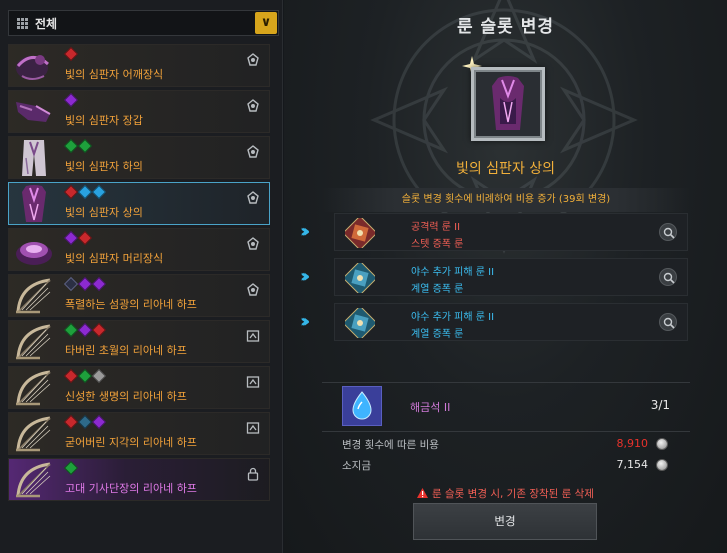  Describe the element at coordinates (139, 479) in the screenshot. I see `equipment-item: 고대 기사단장의 리아네 하프` at that location.